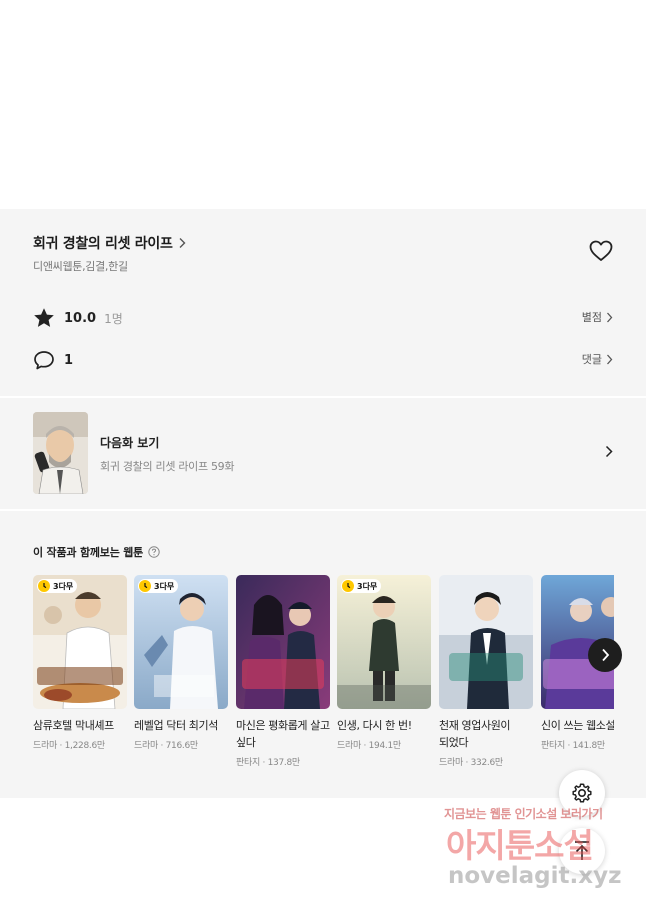 The height and width of the screenshot is (915, 646). I want to click on recommendation-title: 마신은 평화롭게 살고 싶다, so click(283, 734).